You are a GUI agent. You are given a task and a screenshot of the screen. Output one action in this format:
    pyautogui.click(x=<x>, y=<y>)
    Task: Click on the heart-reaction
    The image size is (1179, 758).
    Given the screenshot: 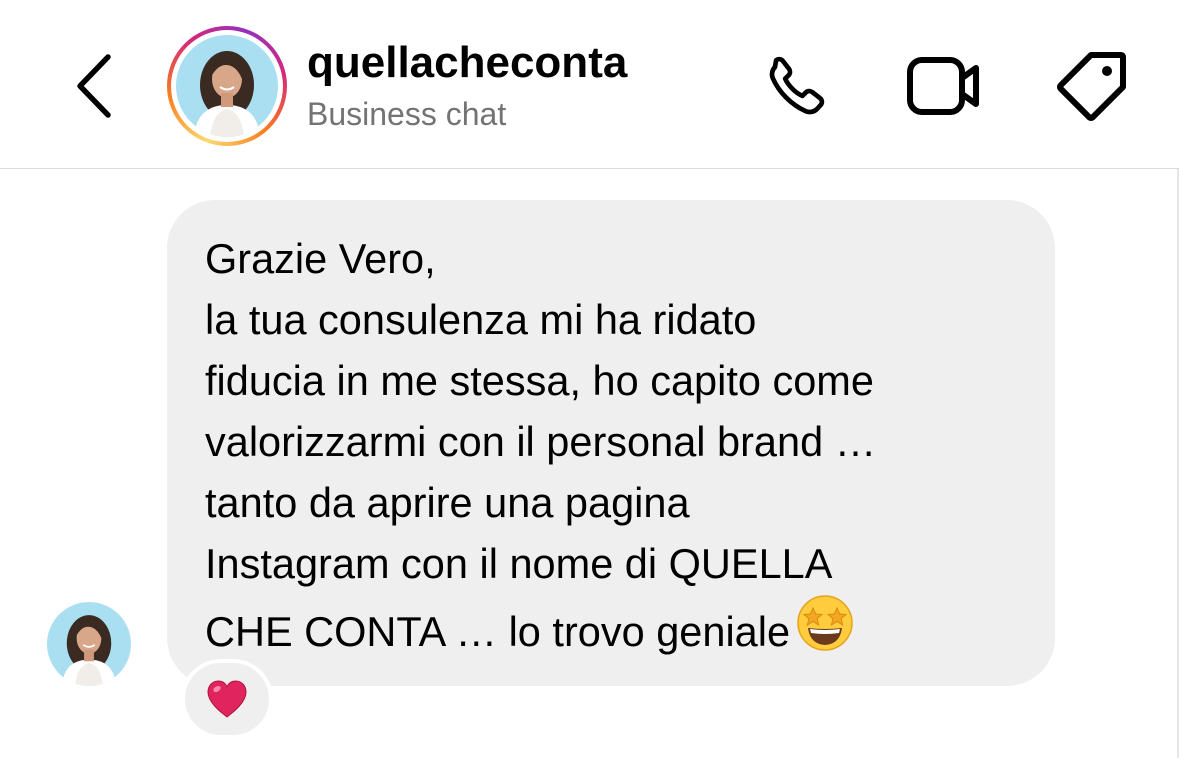 What is the action you would take?
    pyautogui.click(x=227, y=699)
    